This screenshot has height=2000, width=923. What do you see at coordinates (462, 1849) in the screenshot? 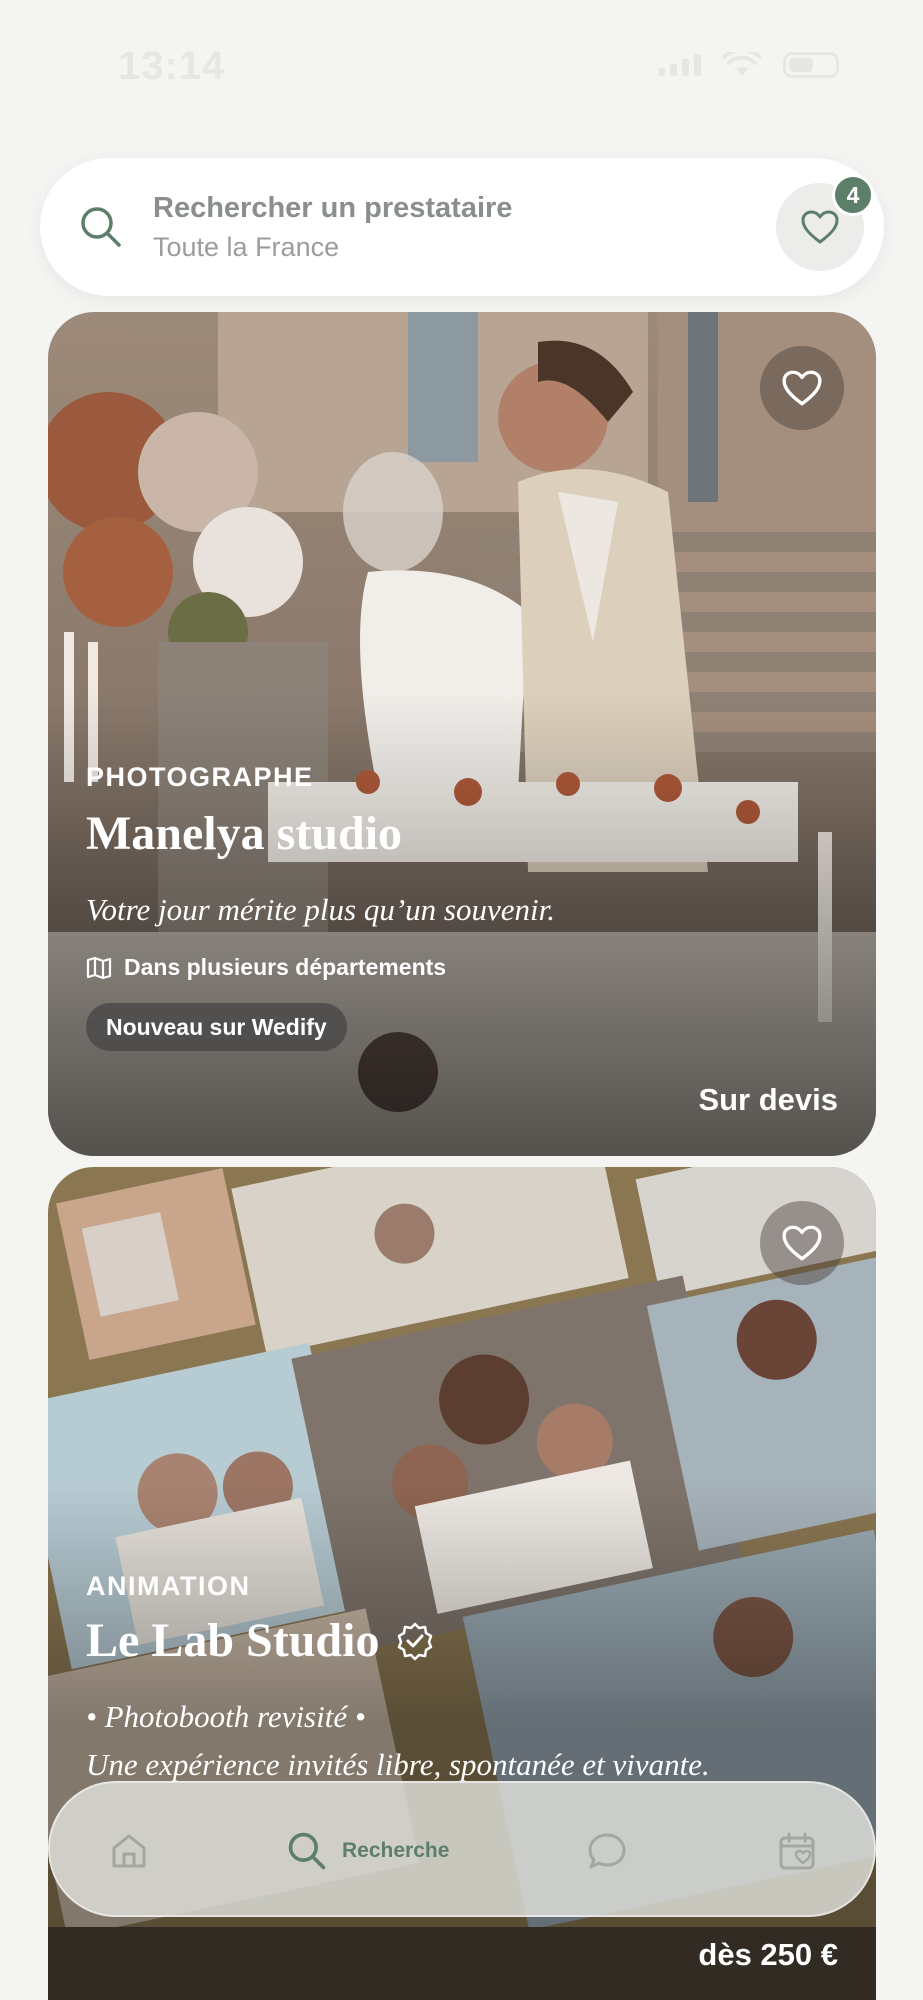
I see `tab-bar: Recherche` at bounding box center [462, 1849].